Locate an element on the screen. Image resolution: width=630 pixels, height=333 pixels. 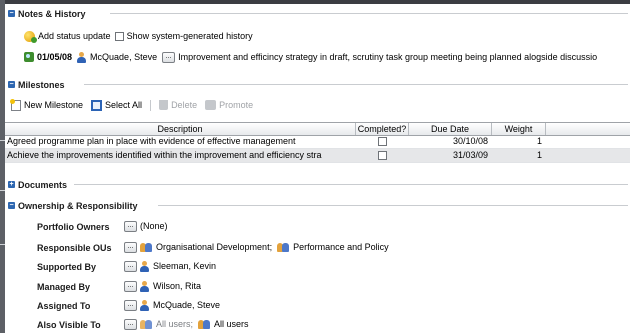
status-note-icon is located at coordinates (29, 57).